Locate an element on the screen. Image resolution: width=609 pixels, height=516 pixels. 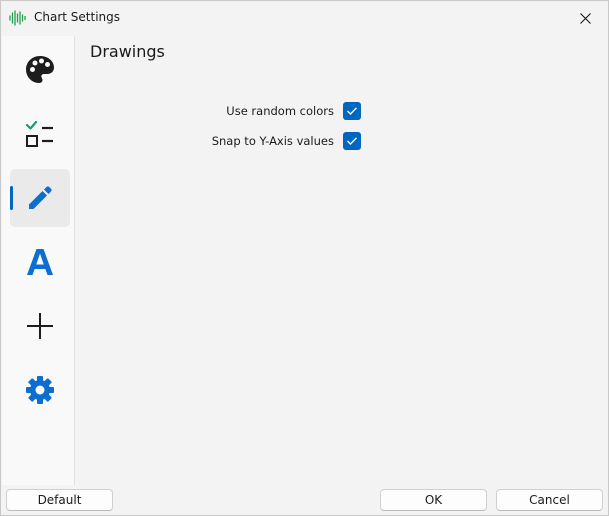
sidebar-item-options is located at coordinates (40, 134).